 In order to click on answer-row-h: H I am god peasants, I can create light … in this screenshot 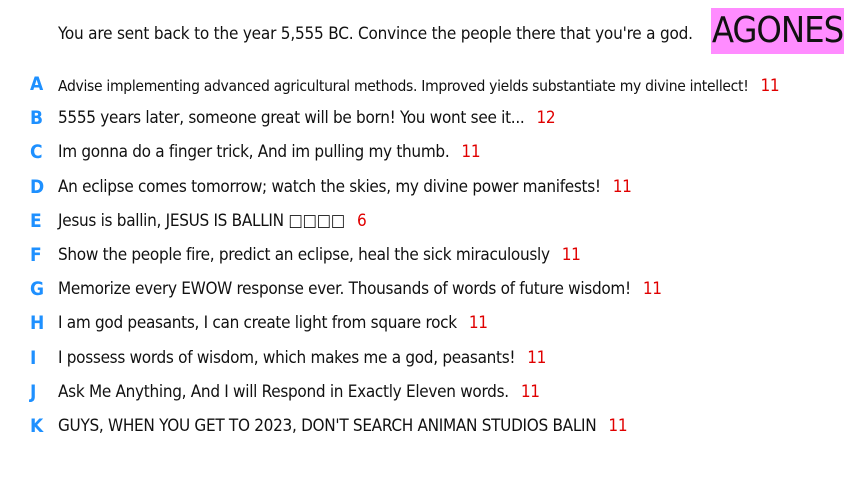, I will do `click(426, 326)`.